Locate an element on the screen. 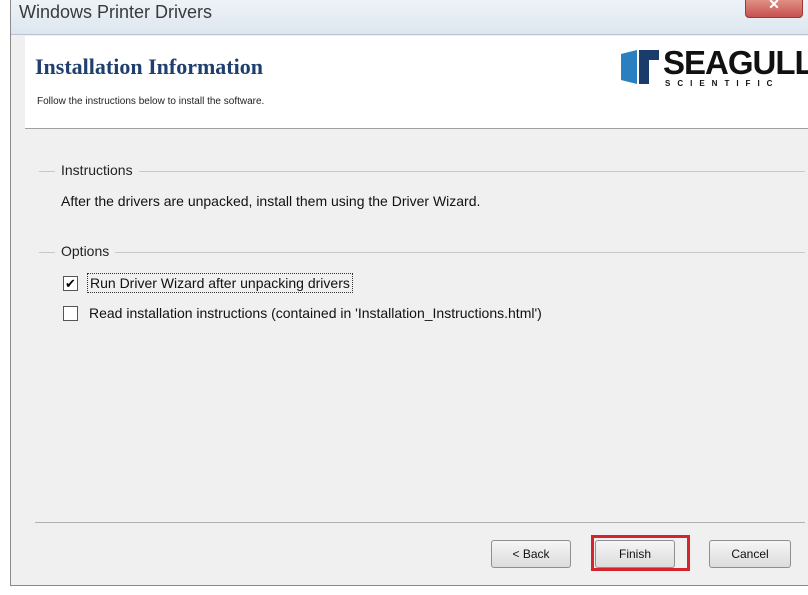 This screenshot has height=595, width=808. cancel-button: Cancel is located at coordinates (750, 554).